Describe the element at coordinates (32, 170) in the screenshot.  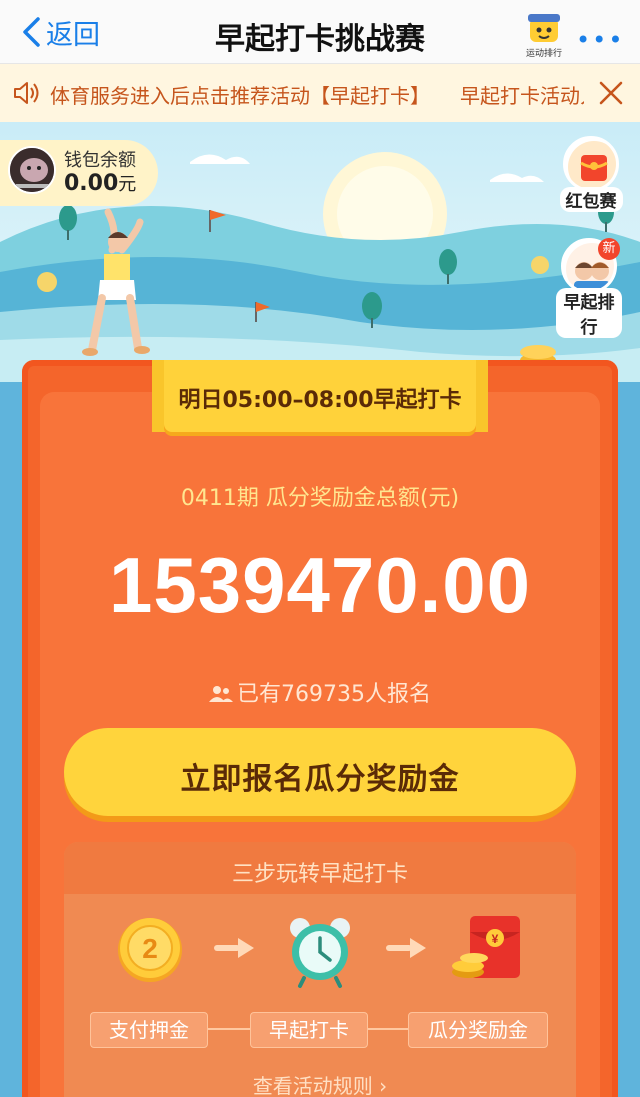
I see `avatar` at that location.